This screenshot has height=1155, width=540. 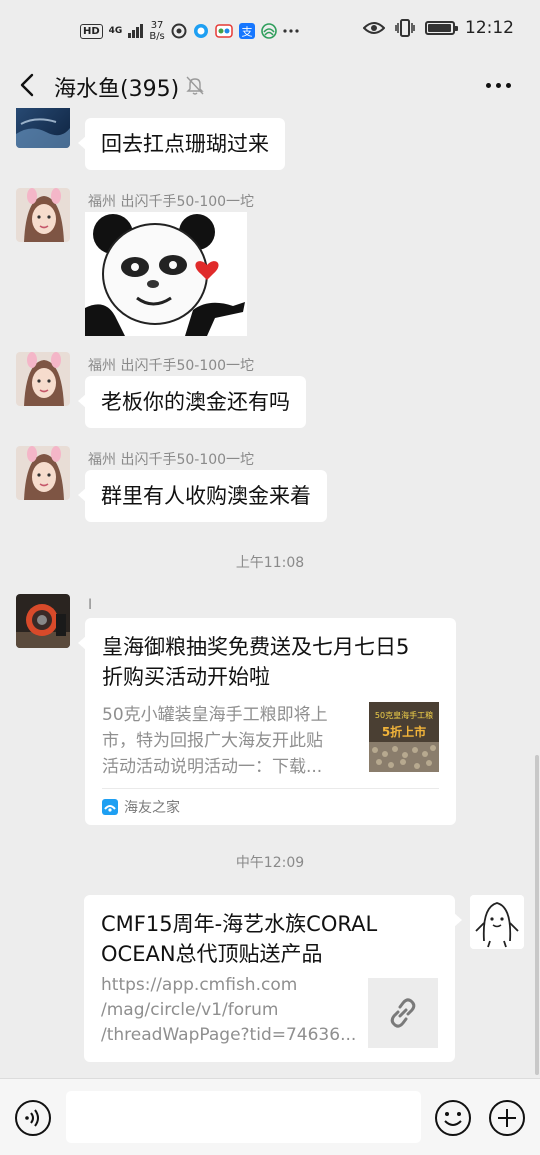 I want to click on china-mobile-icon, so click(x=268, y=31).